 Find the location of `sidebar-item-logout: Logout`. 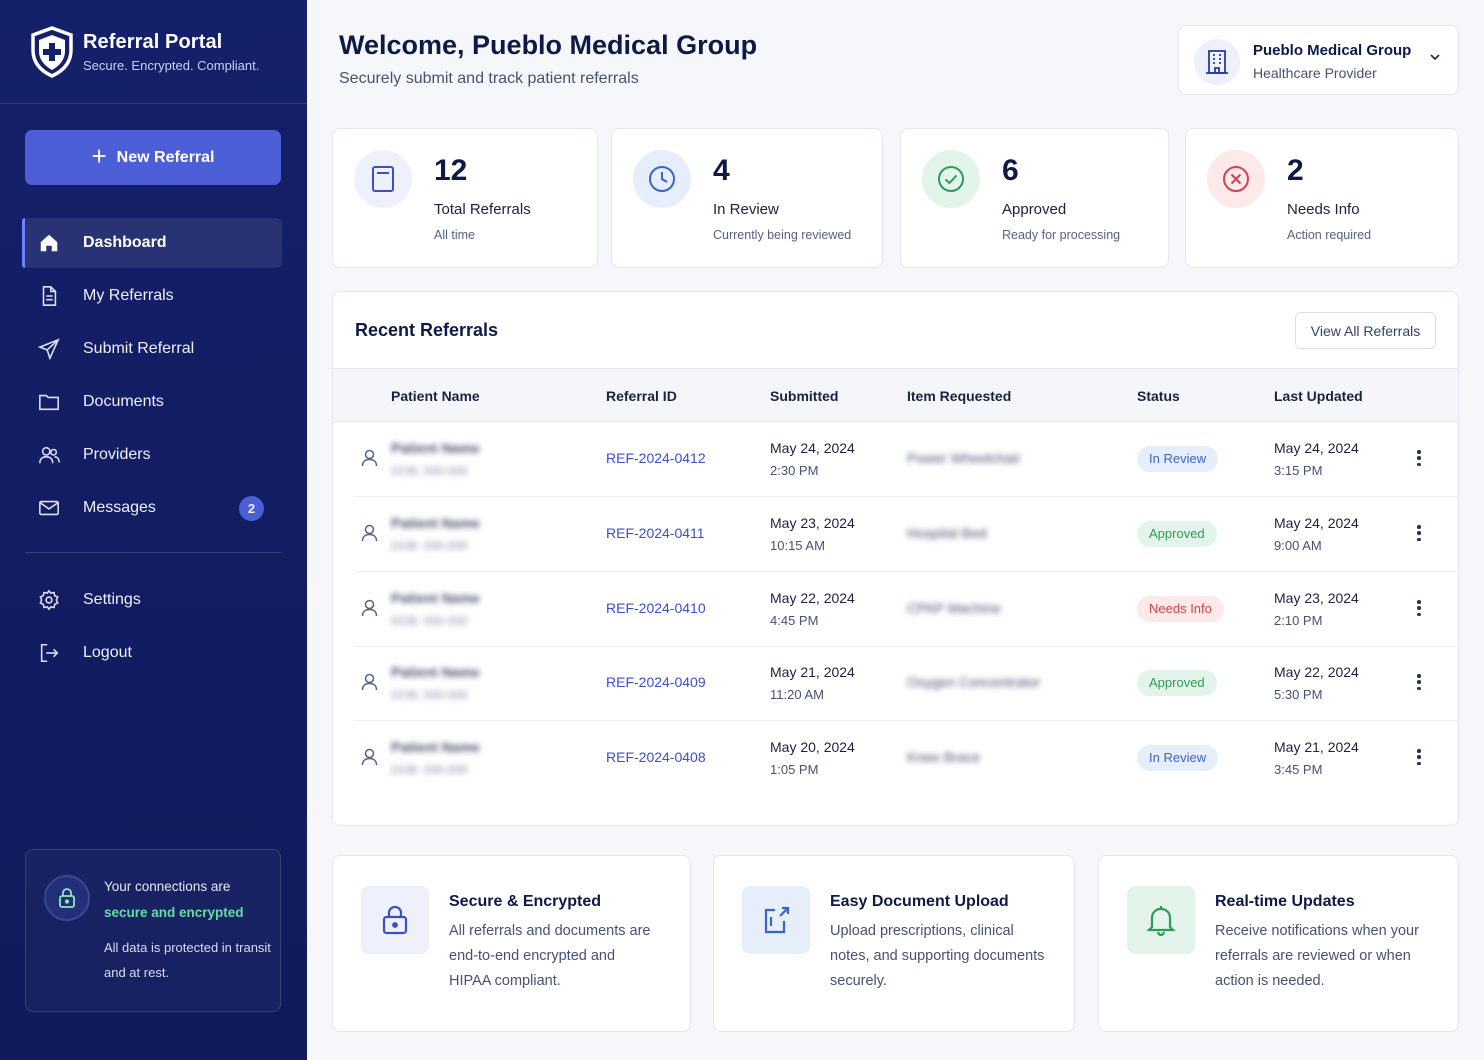

sidebar-item-logout: Logout is located at coordinates (152, 653).